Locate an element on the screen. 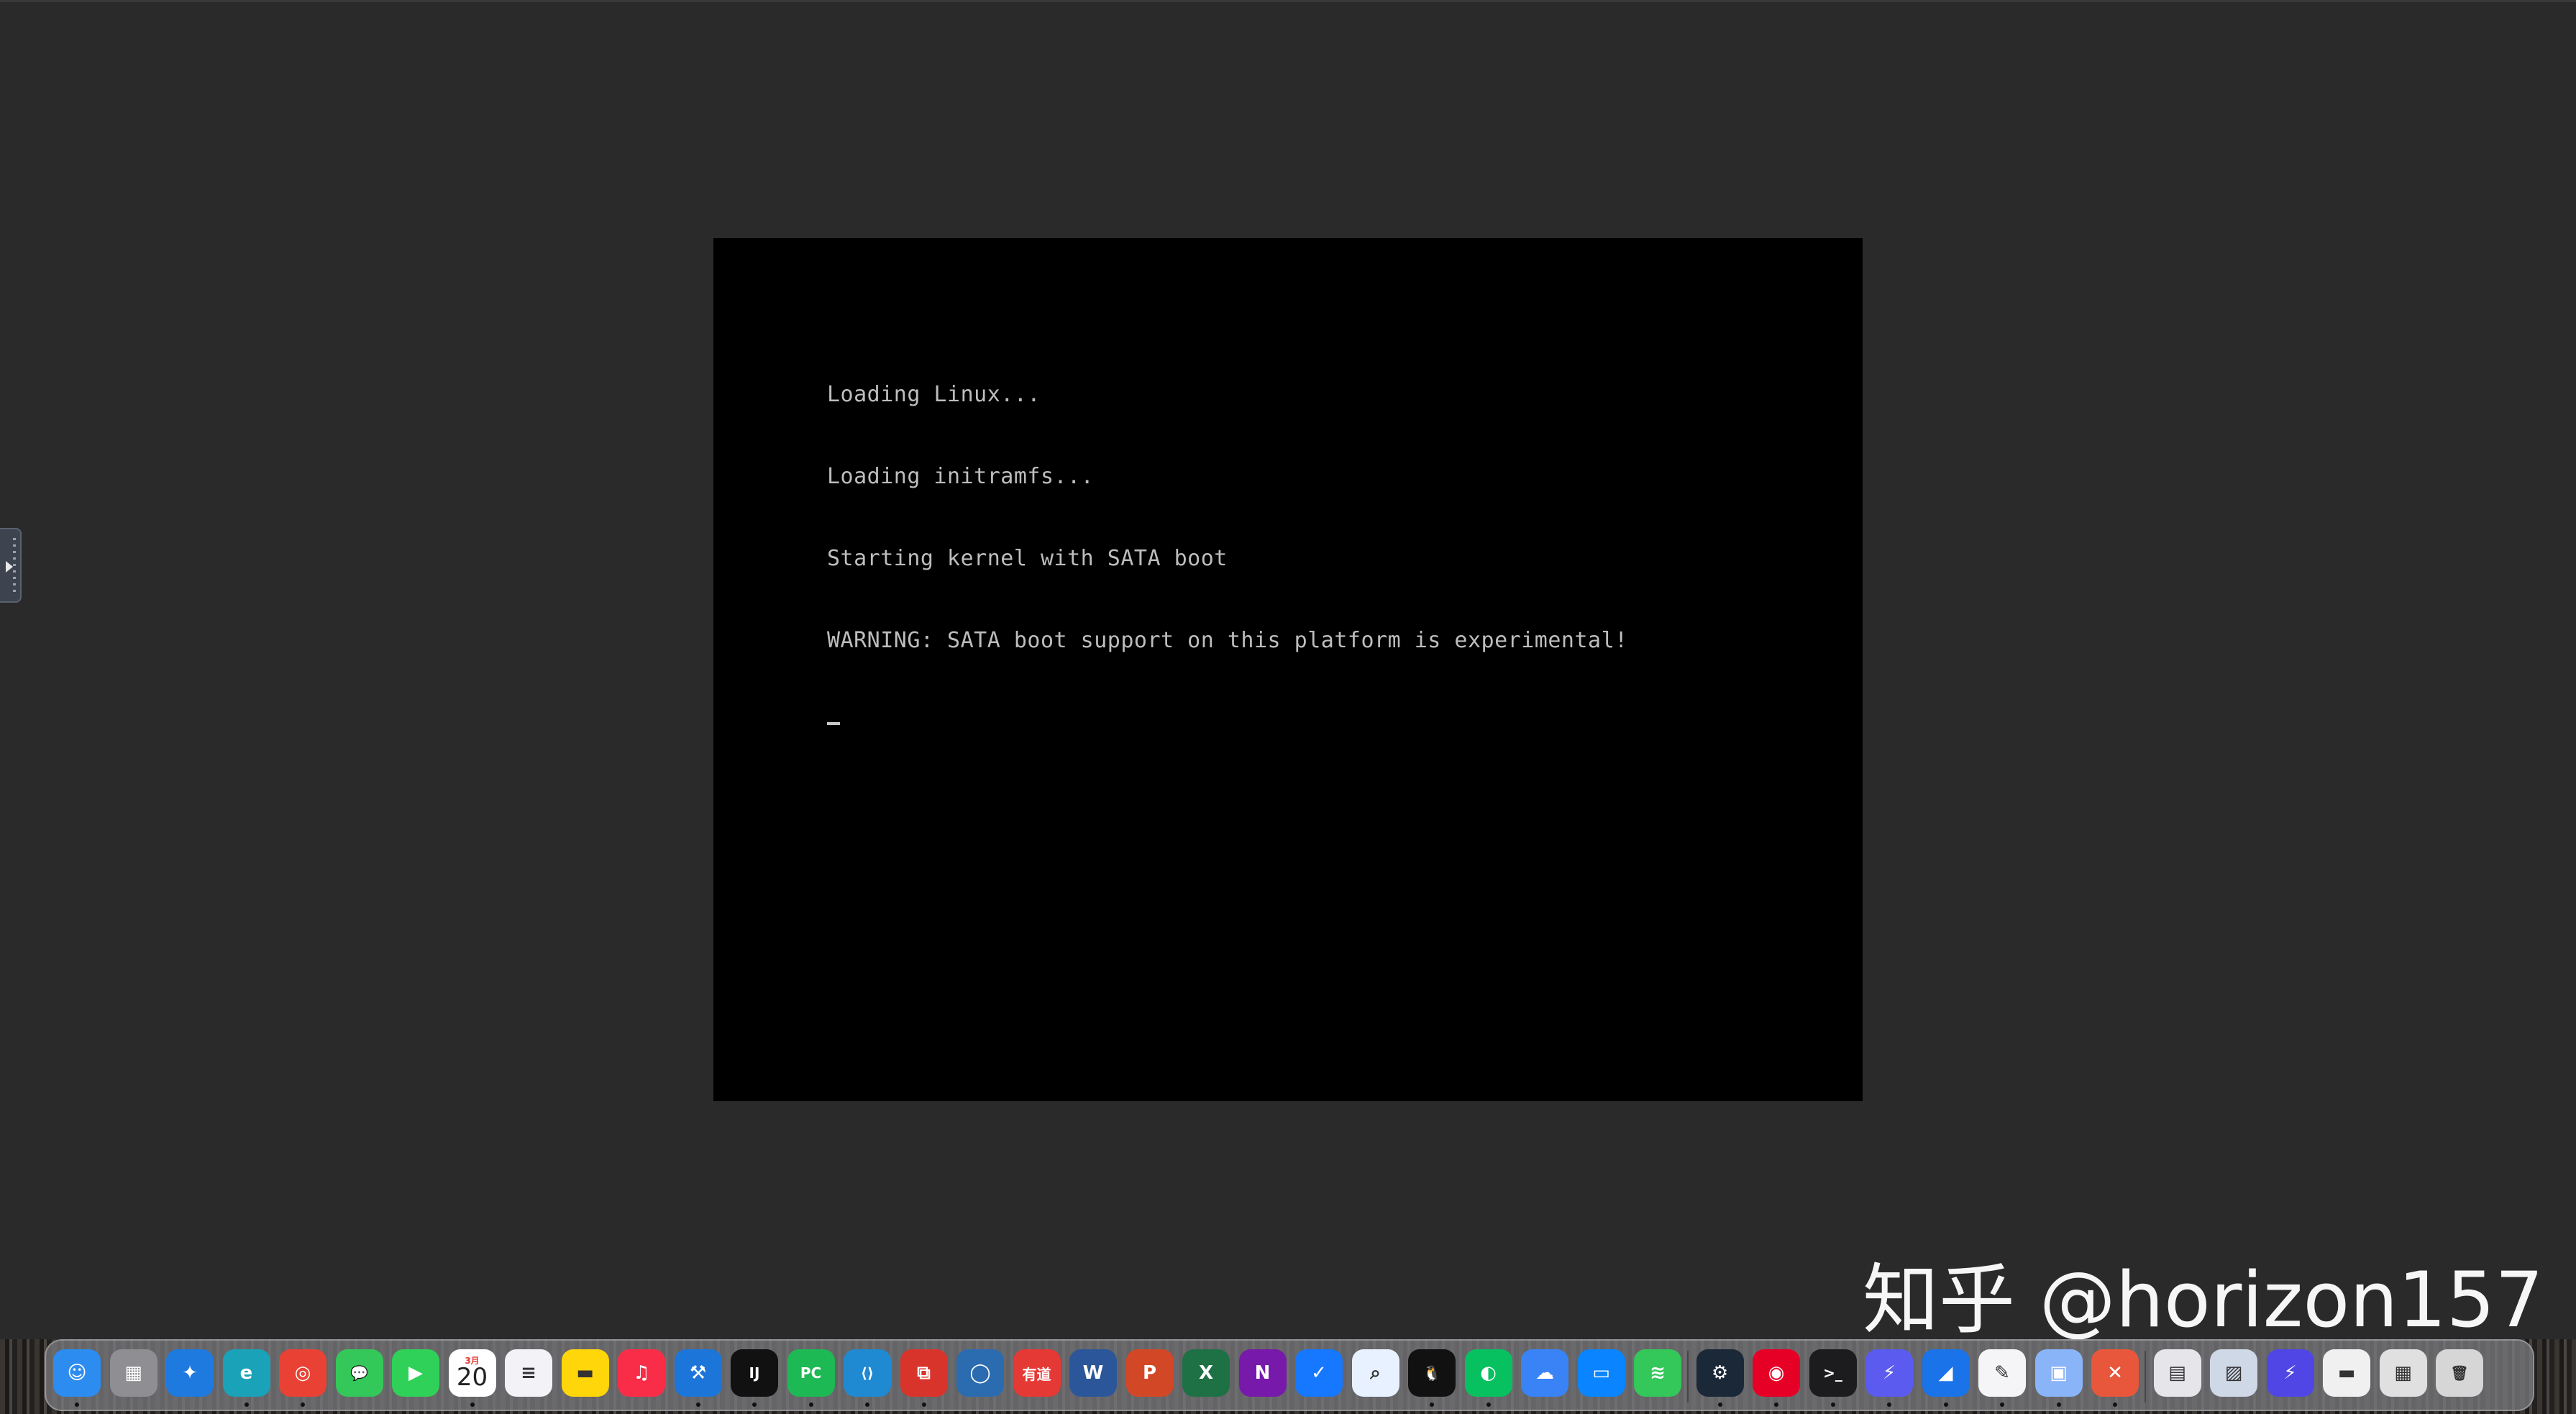  messages-bubble-icon: 💬 is located at coordinates (359, 1373).